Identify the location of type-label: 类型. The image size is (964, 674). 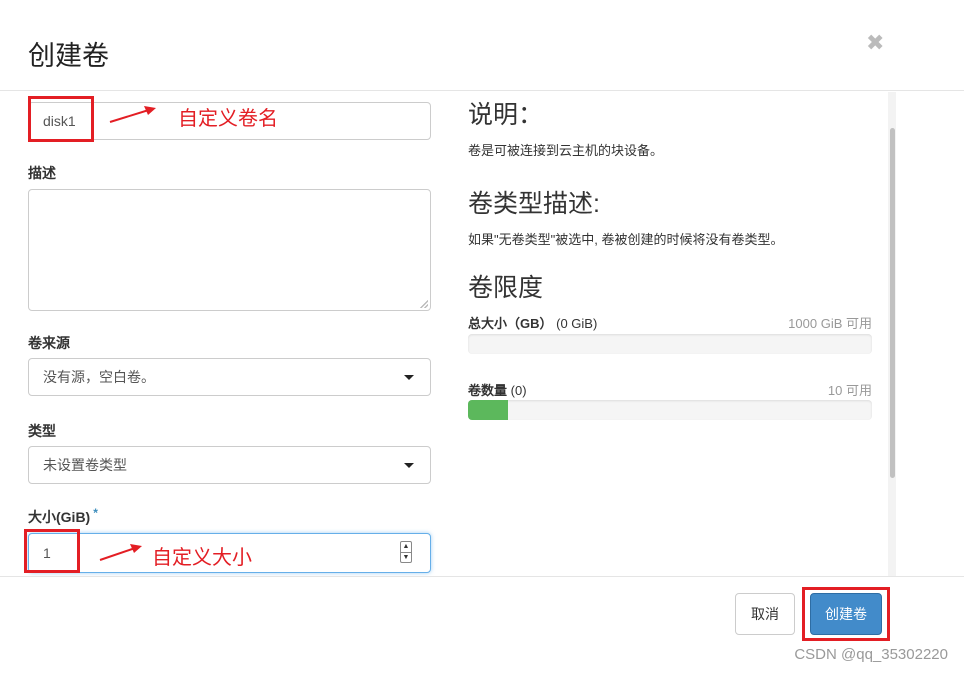
(42, 431).